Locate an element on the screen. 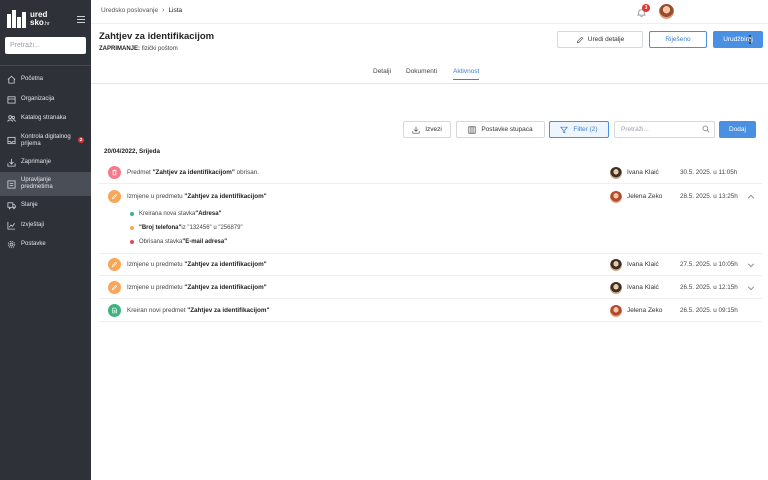  users-icon is located at coordinates (11, 118).